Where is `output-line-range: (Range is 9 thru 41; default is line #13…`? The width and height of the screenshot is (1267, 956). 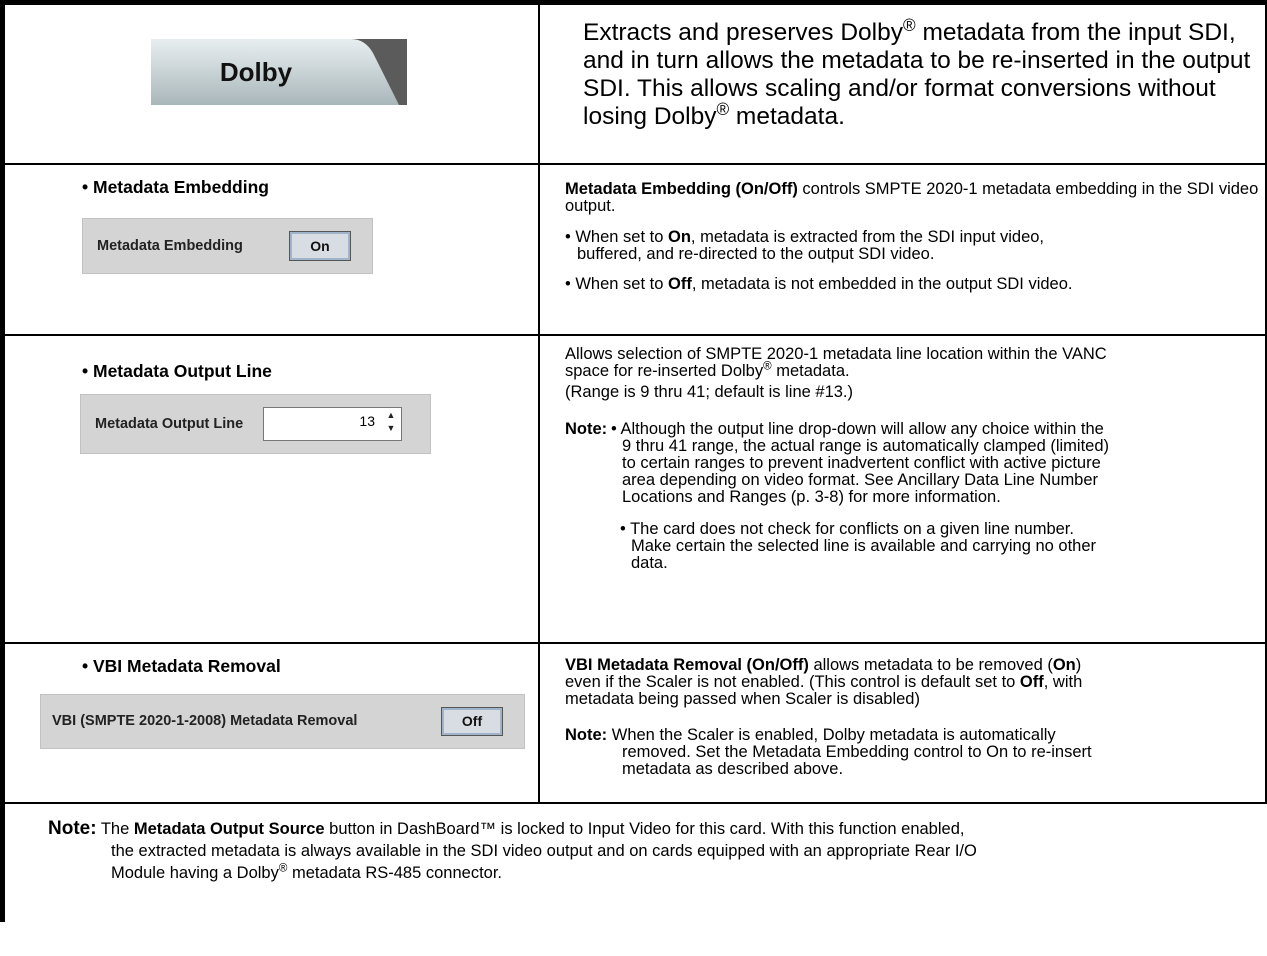
output-line-range: (Range is 9 thru 41; default is line #13… is located at coordinates (709, 392).